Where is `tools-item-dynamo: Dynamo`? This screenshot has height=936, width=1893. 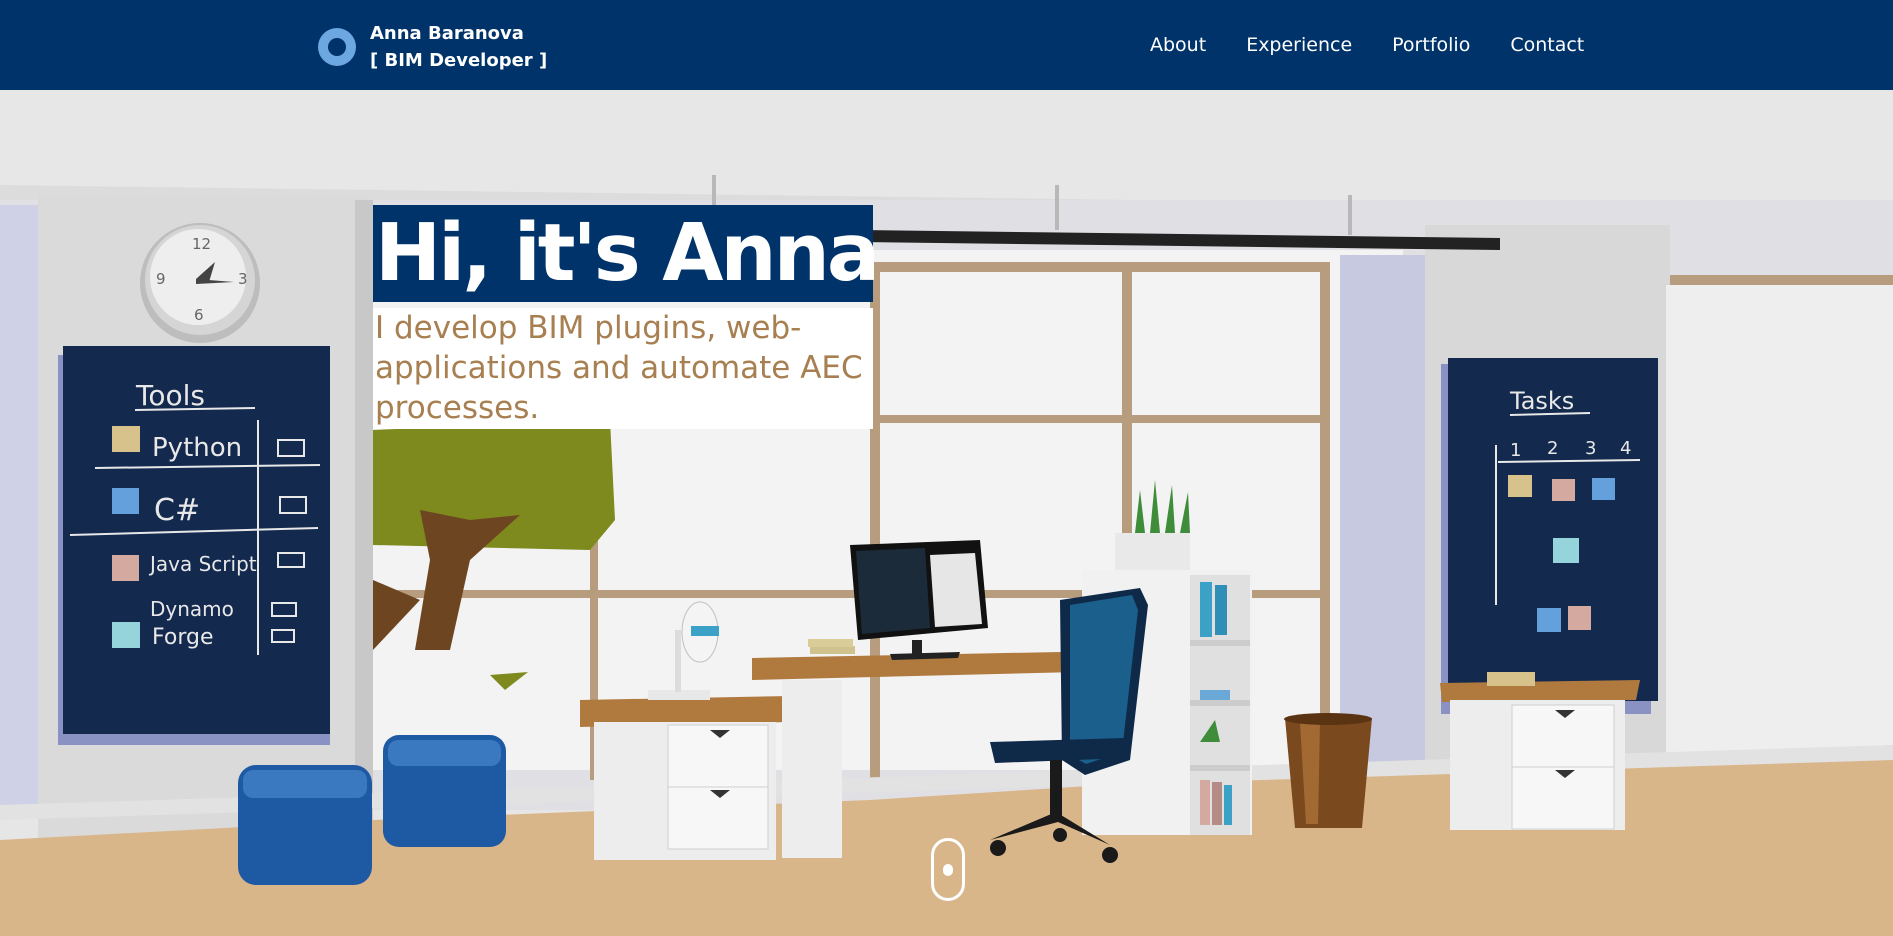
tools-item-dynamo: Dynamo is located at coordinates (192, 609).